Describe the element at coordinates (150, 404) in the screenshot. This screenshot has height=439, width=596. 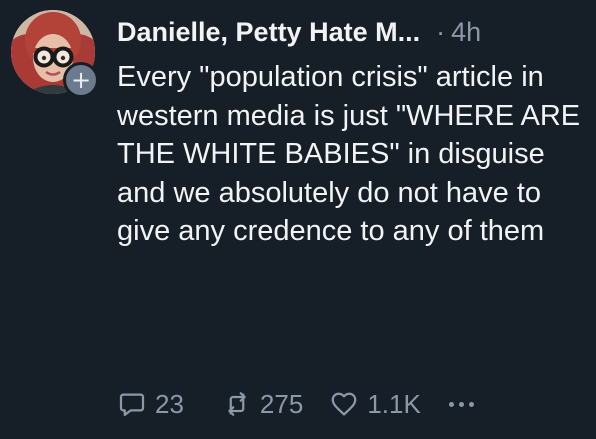
I see `reply-button: 23` at that location.